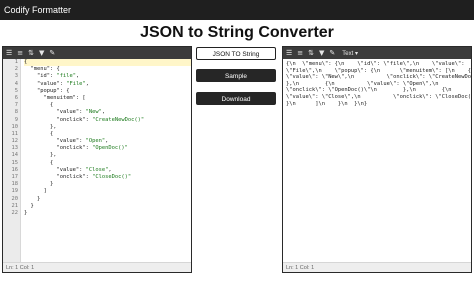 The image size is (474, 285). What do you see at coordinates (15, 184) in the screenshot?
I see `line-number: 18` at bounding box center [15, 184].